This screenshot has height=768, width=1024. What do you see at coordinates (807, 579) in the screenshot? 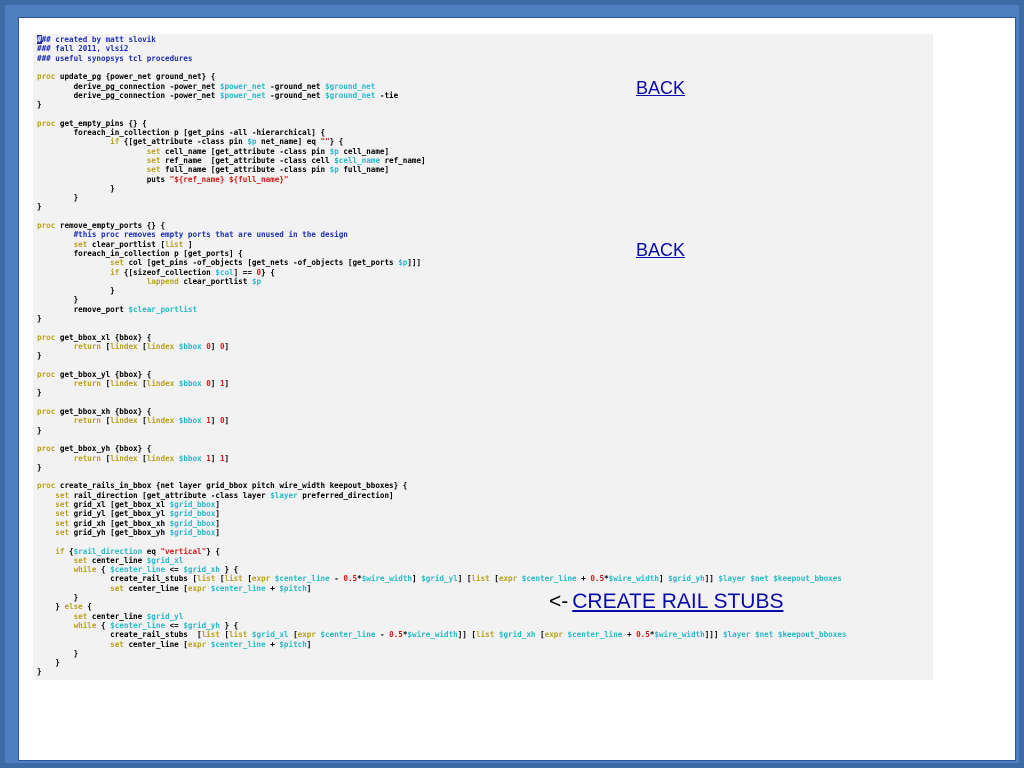
I see `code-token: $keepout_bboxes` at bounding box center [807, 579].